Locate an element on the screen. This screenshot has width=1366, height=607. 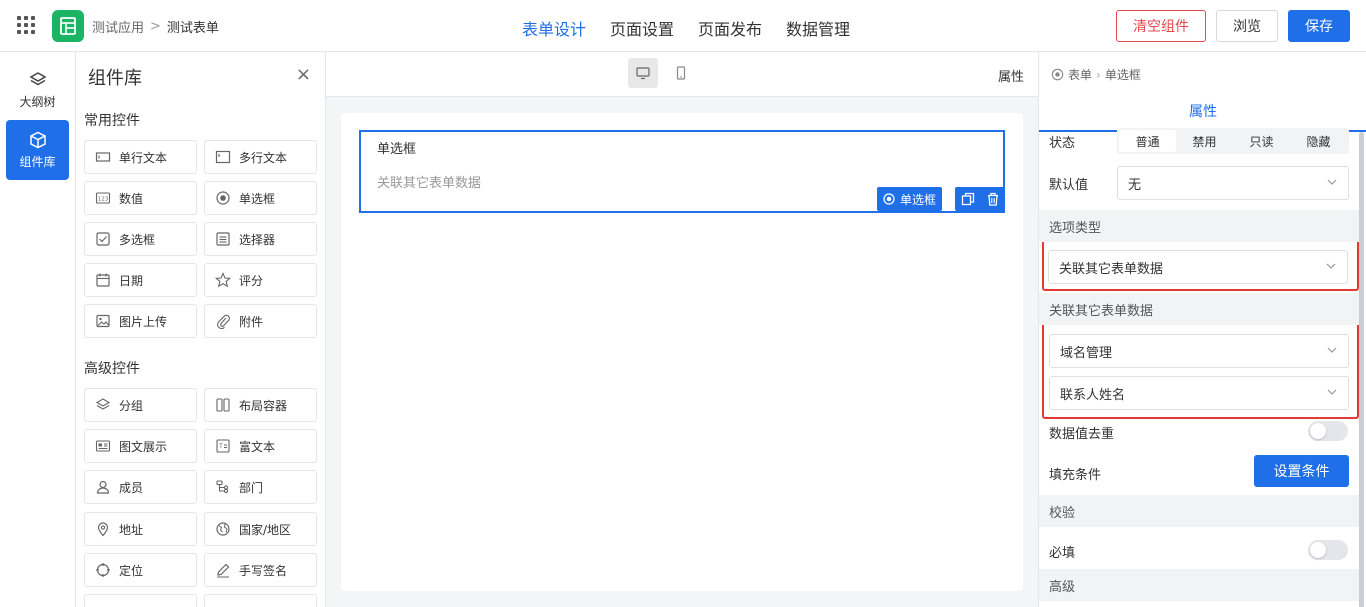
component-country-region: 国家/地区 is located at coordinates (260, 529).